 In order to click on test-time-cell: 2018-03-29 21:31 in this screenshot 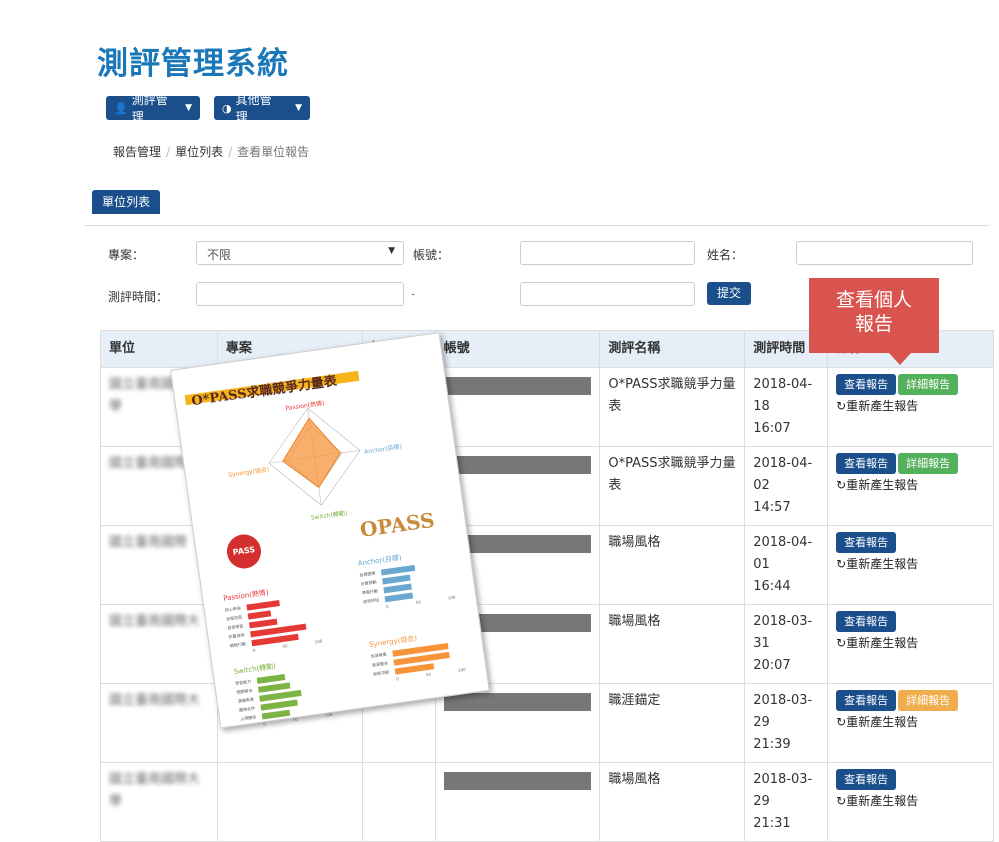, I will do `click(786, 802)`.